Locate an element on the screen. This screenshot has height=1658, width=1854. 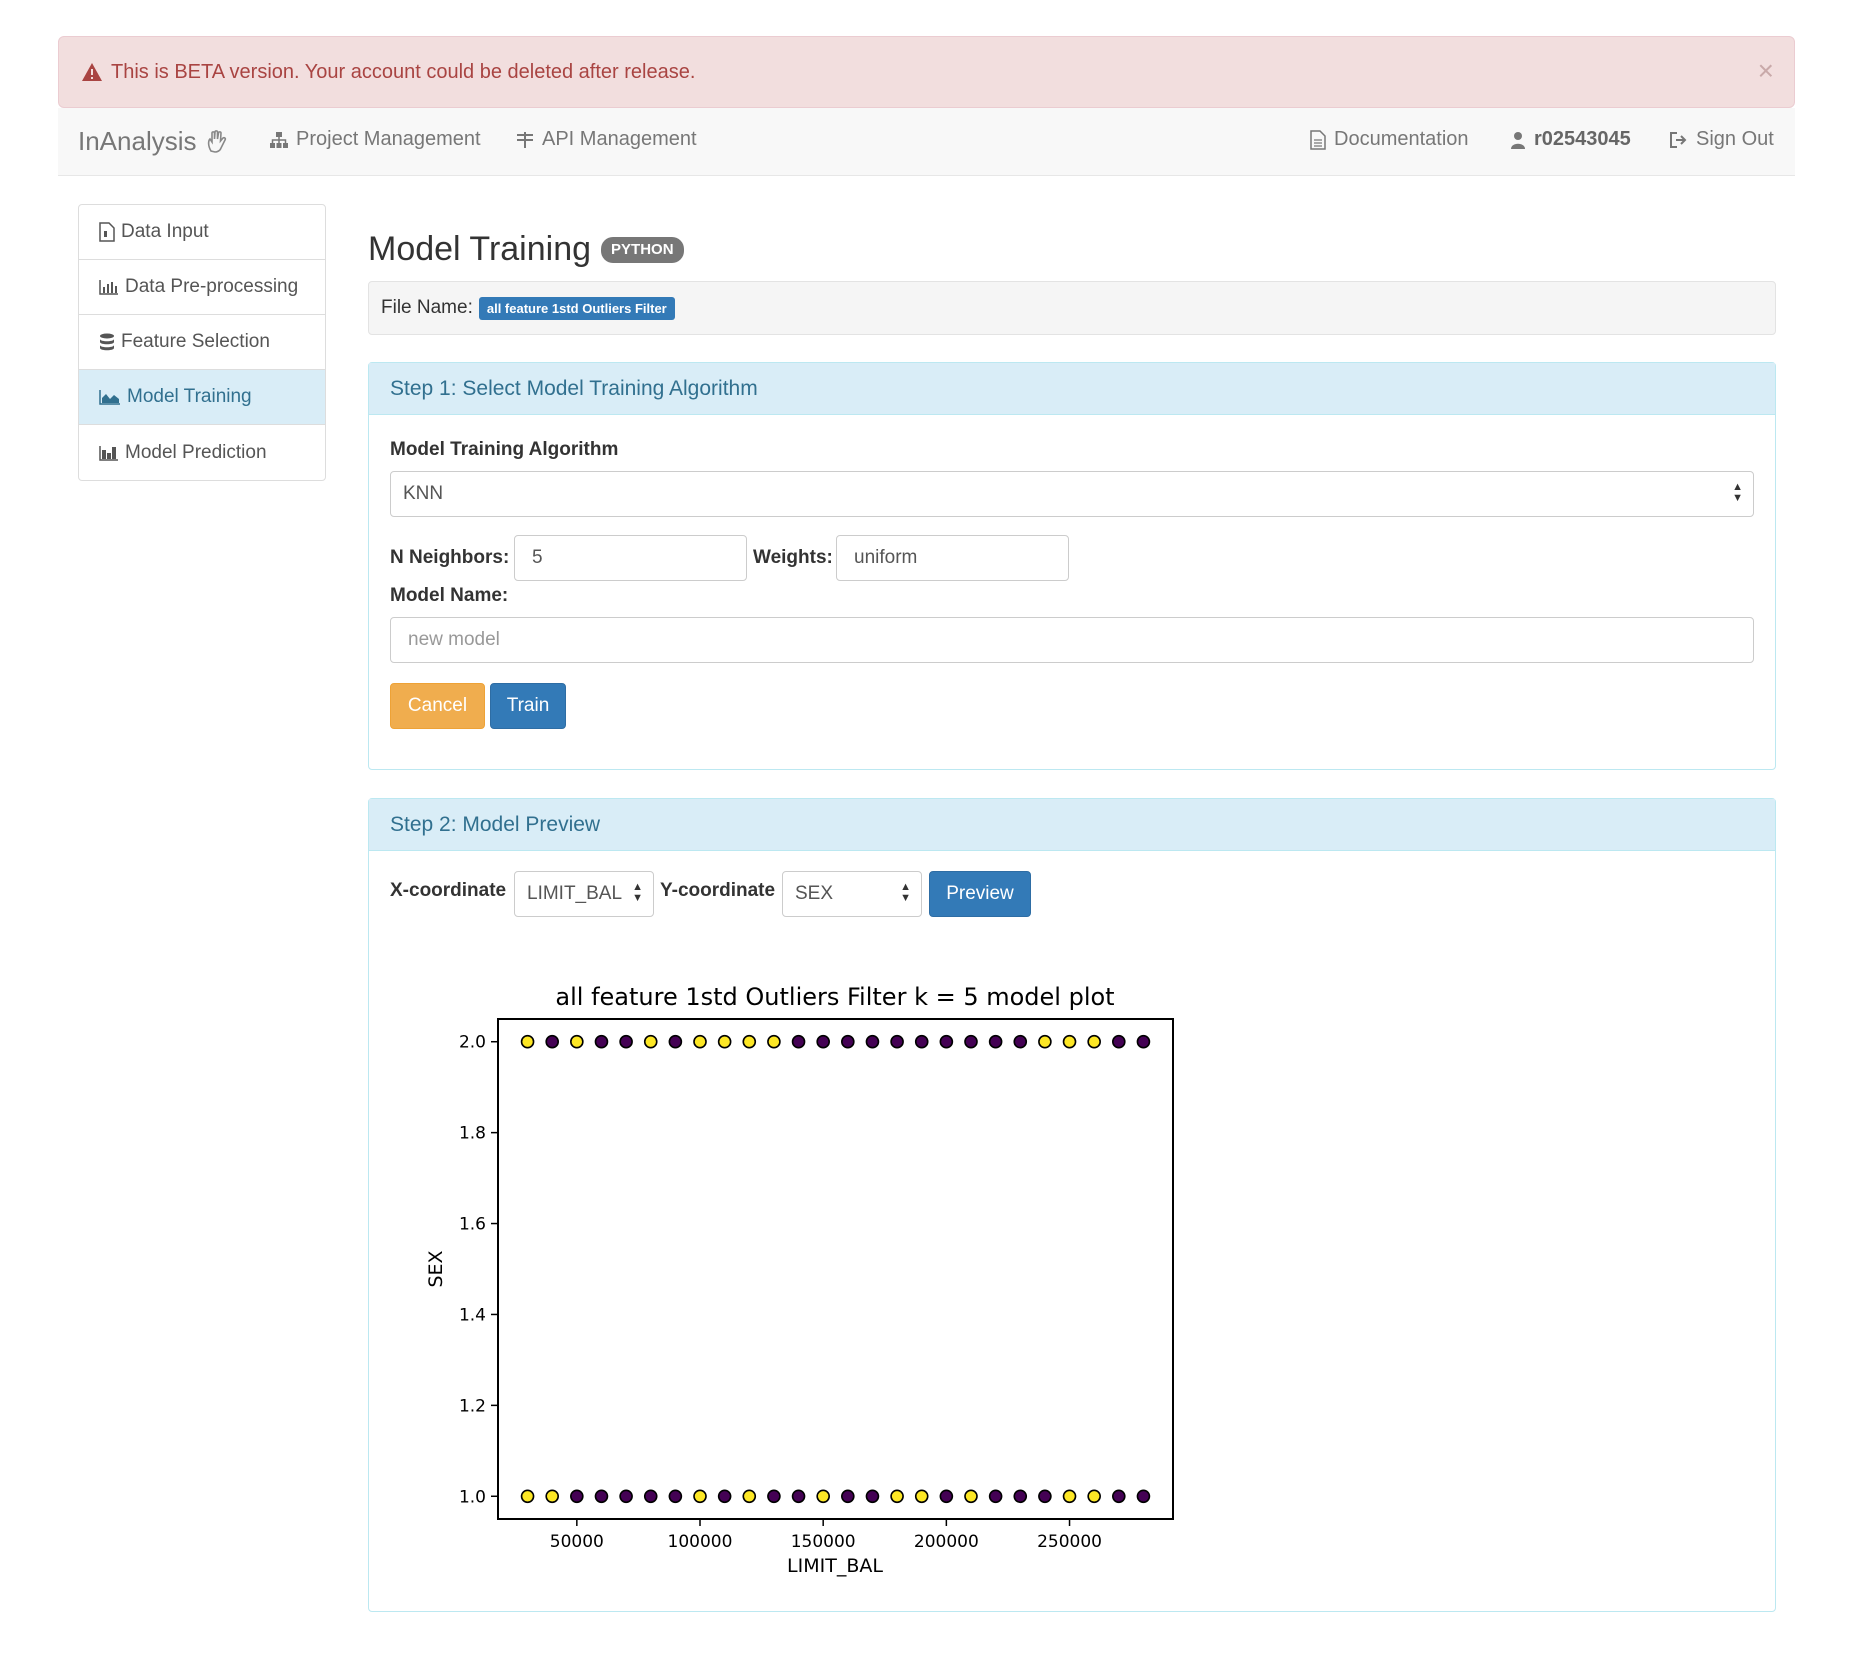
model-name-input: new model is located at coordinates (1072, 640).